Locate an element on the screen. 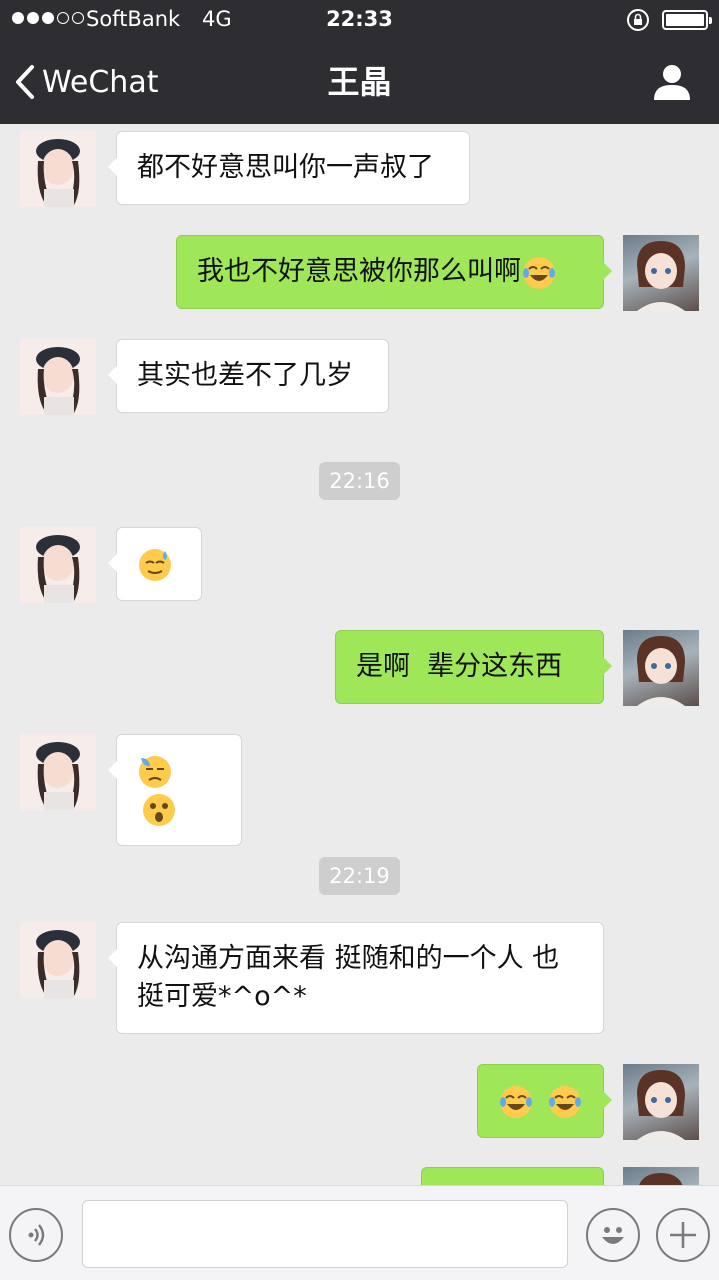  voice-button is located at coordinates (36, 1235).